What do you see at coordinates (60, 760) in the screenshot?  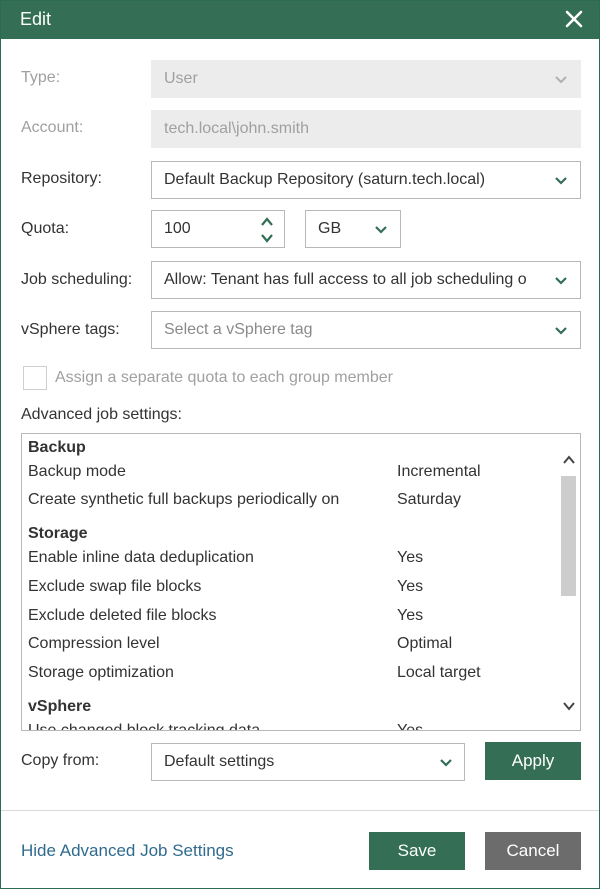 I see `copy-from-label: Copy from:` at bounding box center [60, 760].